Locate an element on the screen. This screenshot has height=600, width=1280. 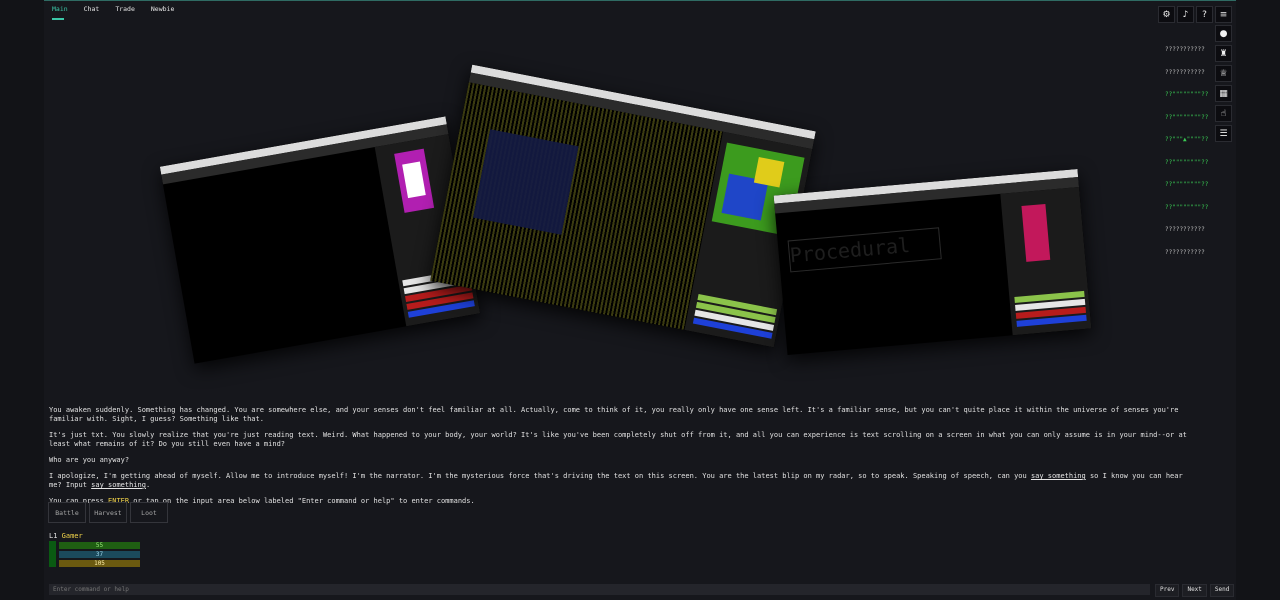
help-icon: ? is located at coordinates (1204, 14).